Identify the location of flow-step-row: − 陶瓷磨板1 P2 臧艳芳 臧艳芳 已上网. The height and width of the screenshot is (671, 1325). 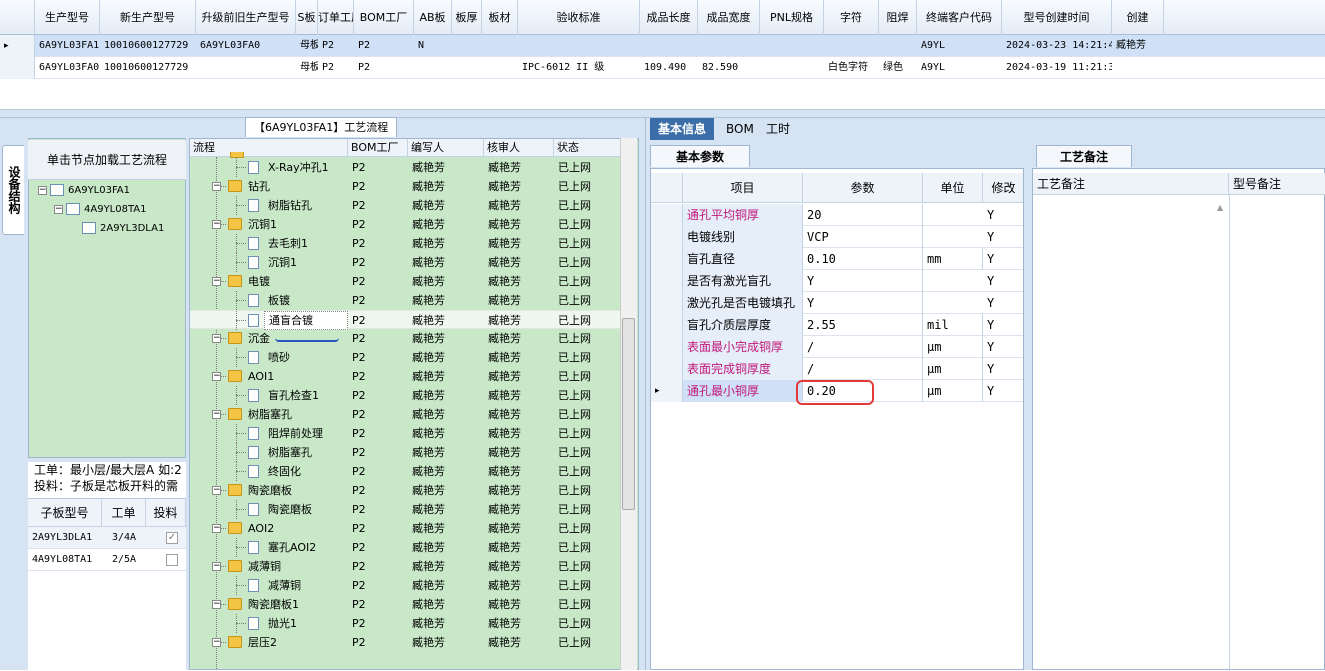
(406, 604).